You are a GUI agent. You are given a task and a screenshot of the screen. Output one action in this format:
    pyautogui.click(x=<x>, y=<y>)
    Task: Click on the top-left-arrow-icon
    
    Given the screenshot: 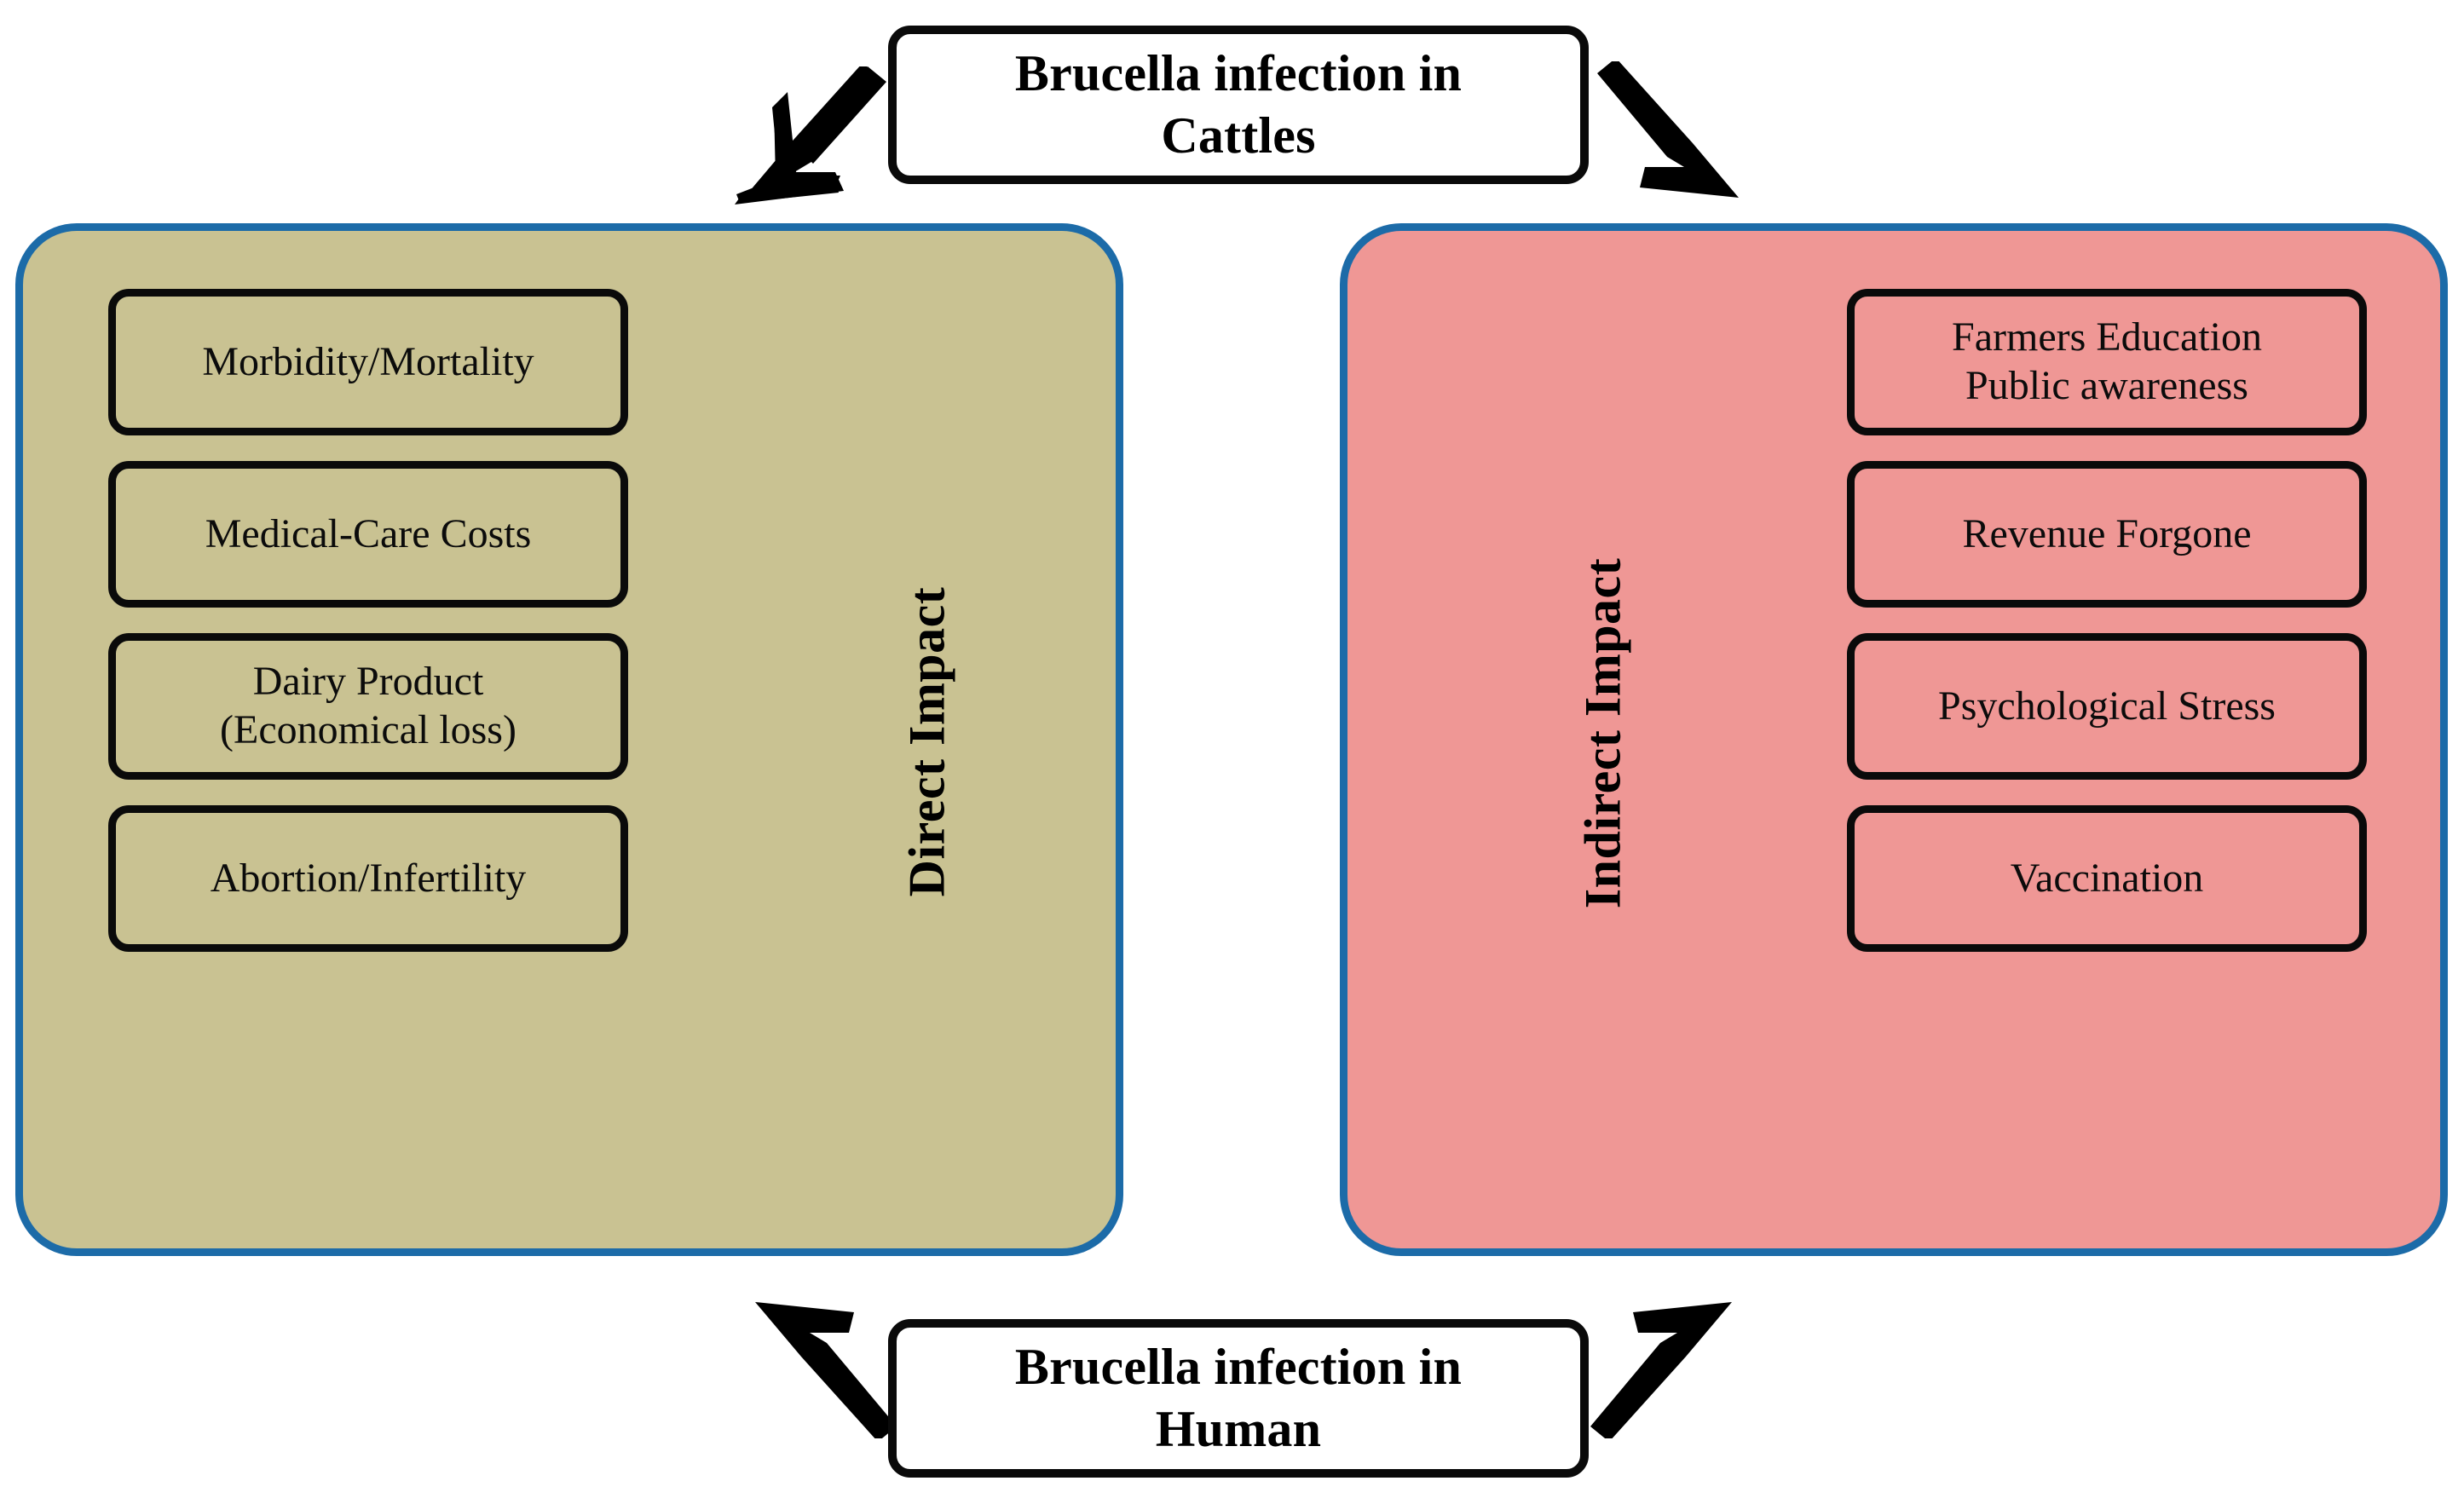 What is the action you would take?
    pyautogui.click(x=811, y=135)
    